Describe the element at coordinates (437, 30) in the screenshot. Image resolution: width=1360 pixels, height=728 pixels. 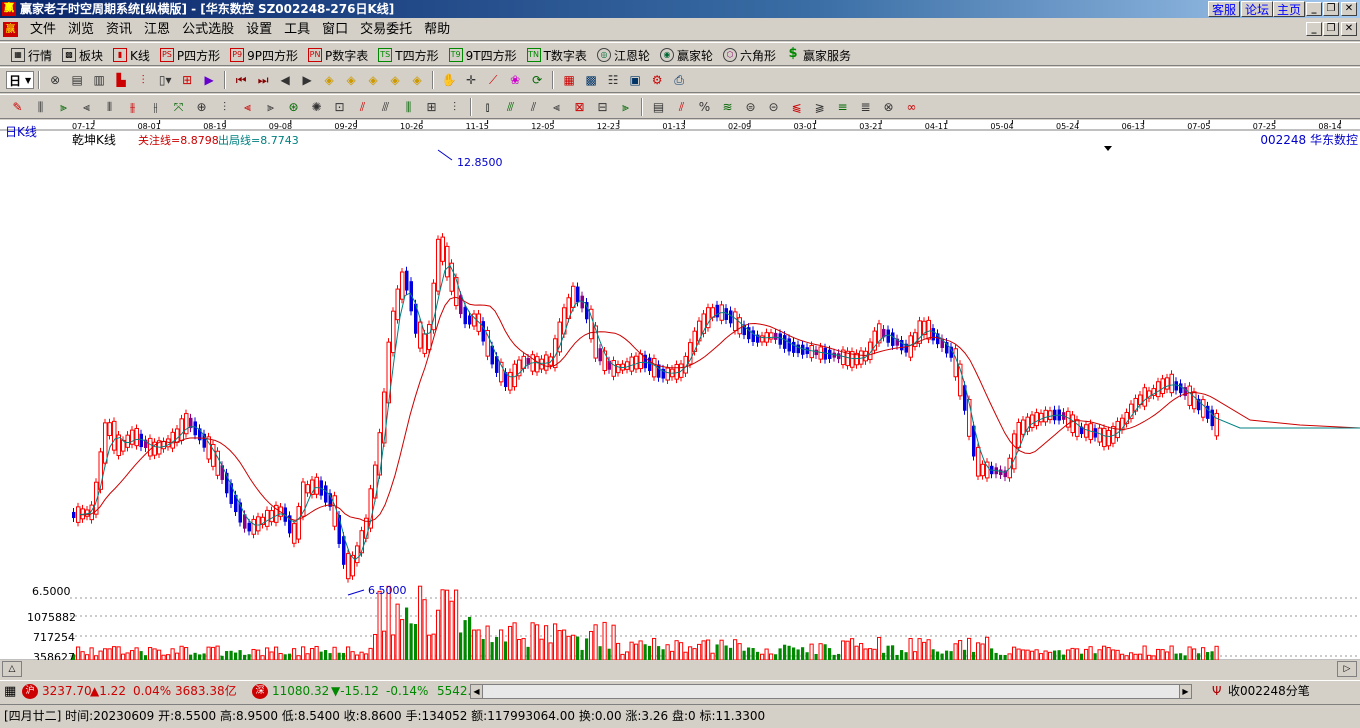
I see `menu-help: 帮助` at that location.